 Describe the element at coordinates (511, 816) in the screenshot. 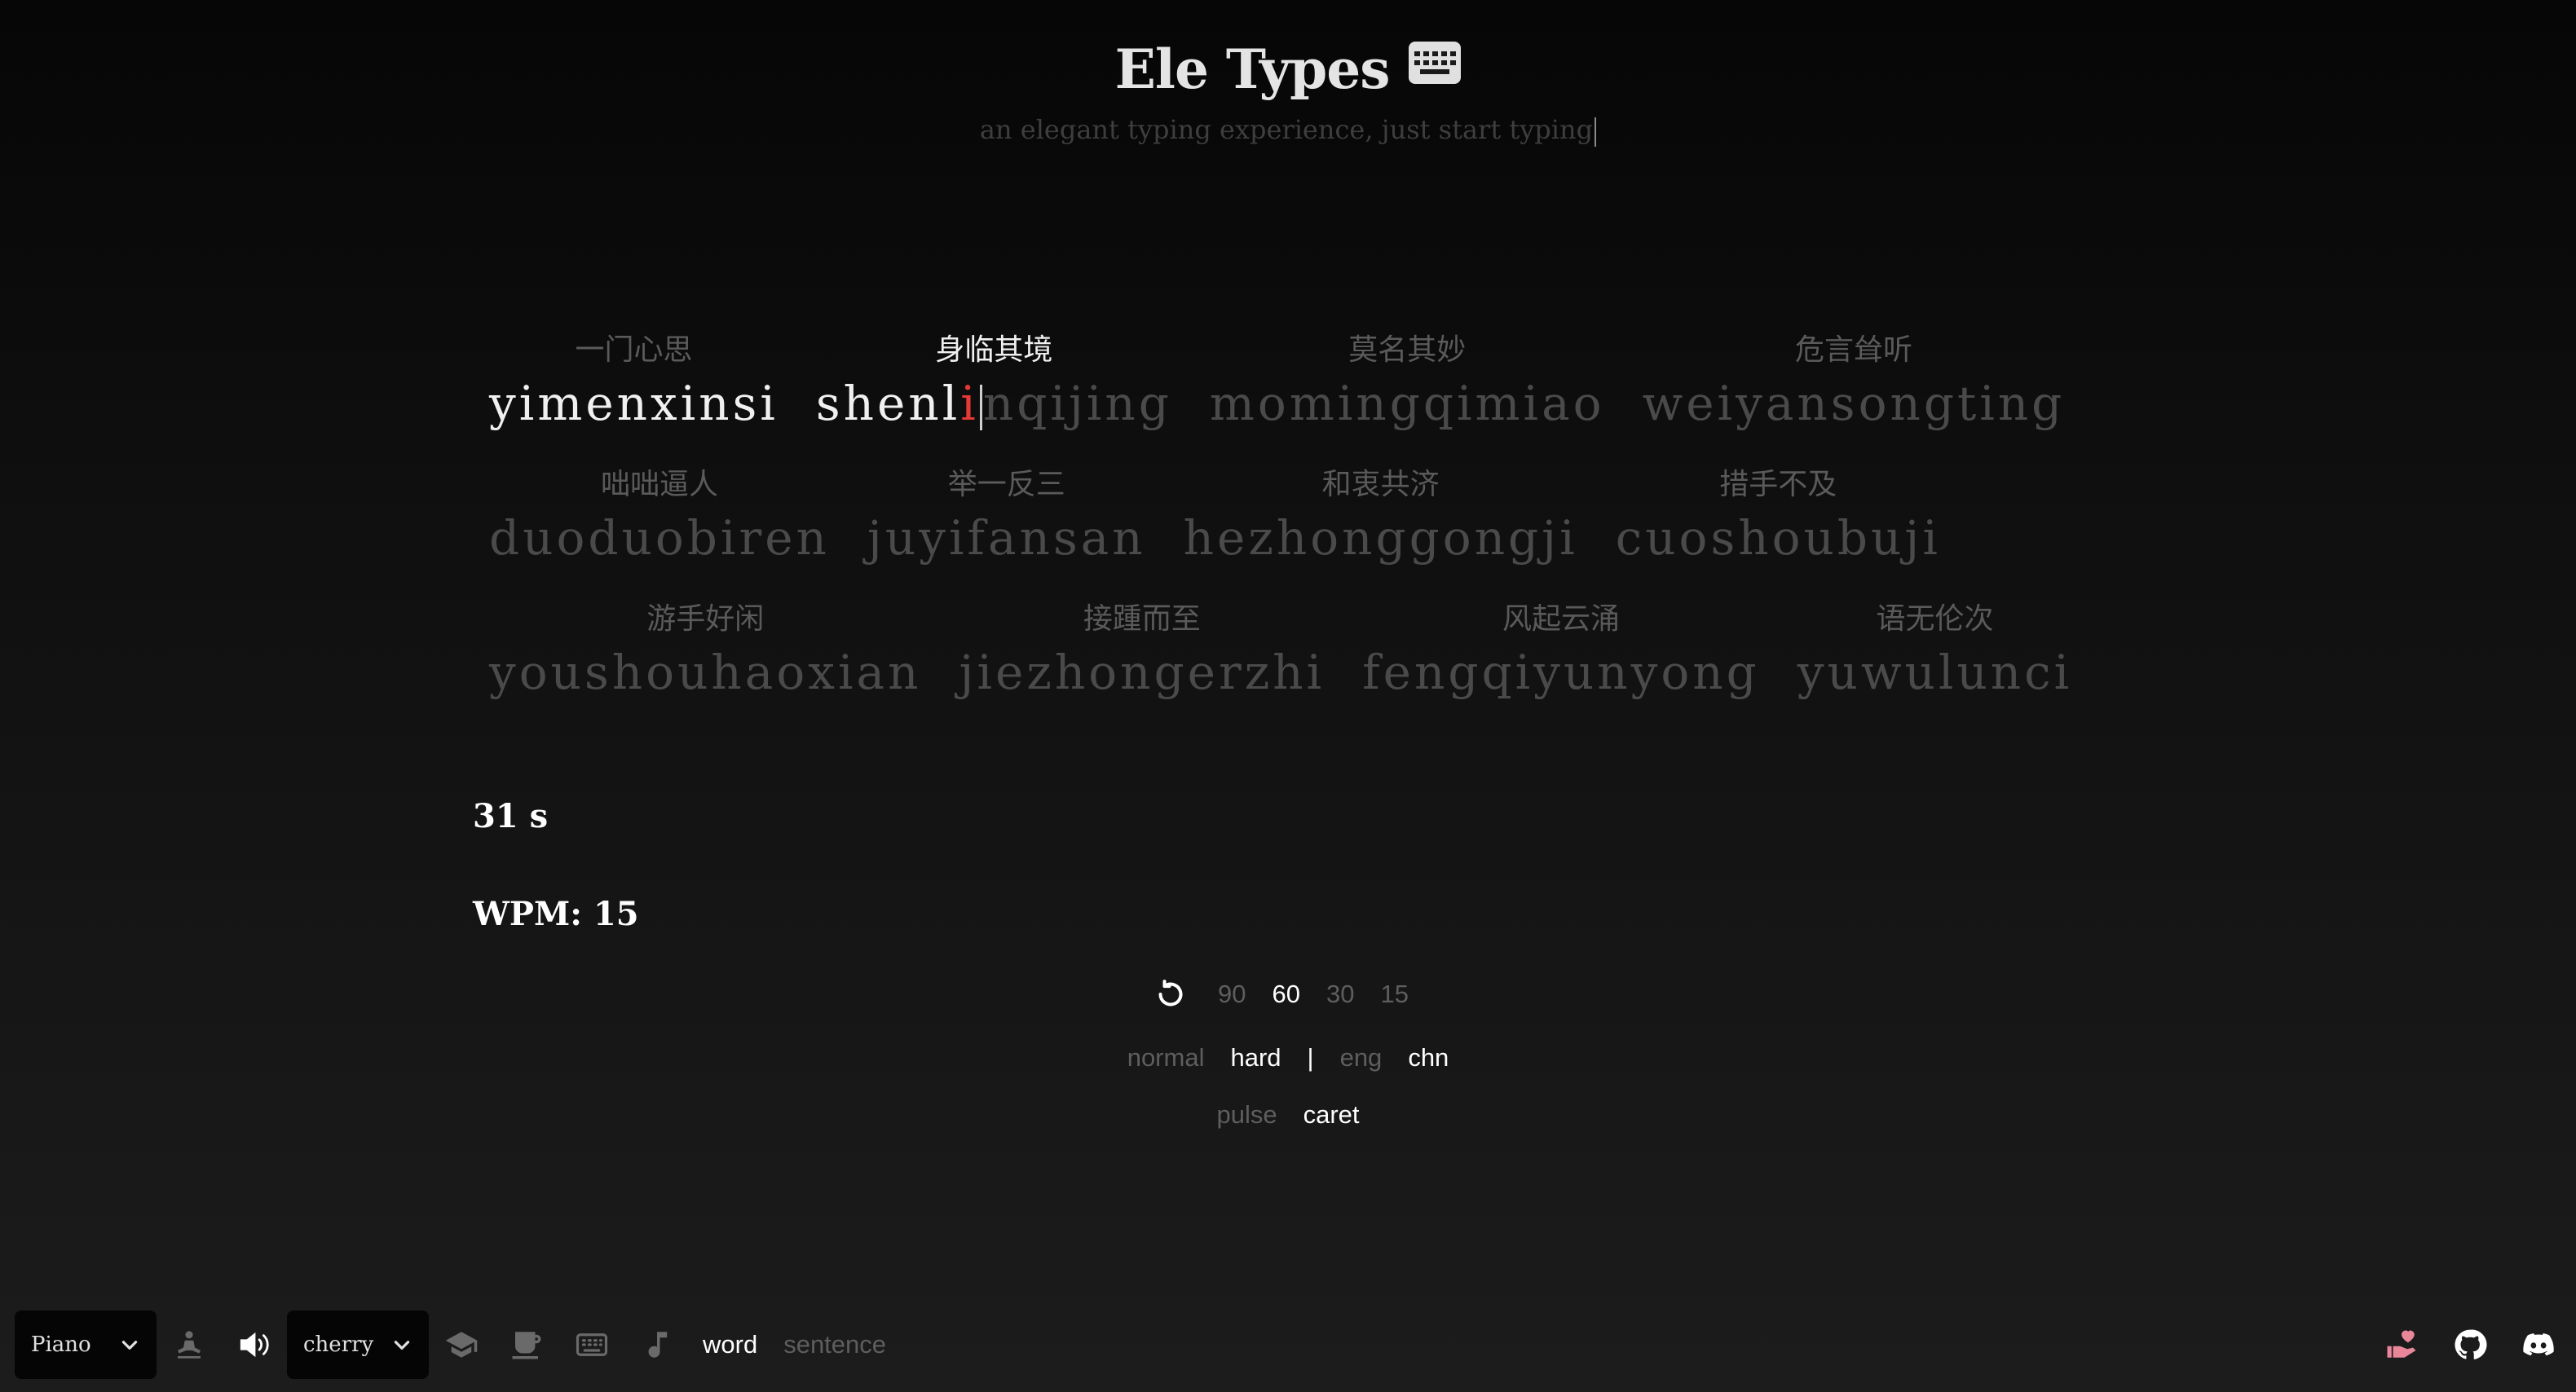

I see `timer: 31 s` at that location.